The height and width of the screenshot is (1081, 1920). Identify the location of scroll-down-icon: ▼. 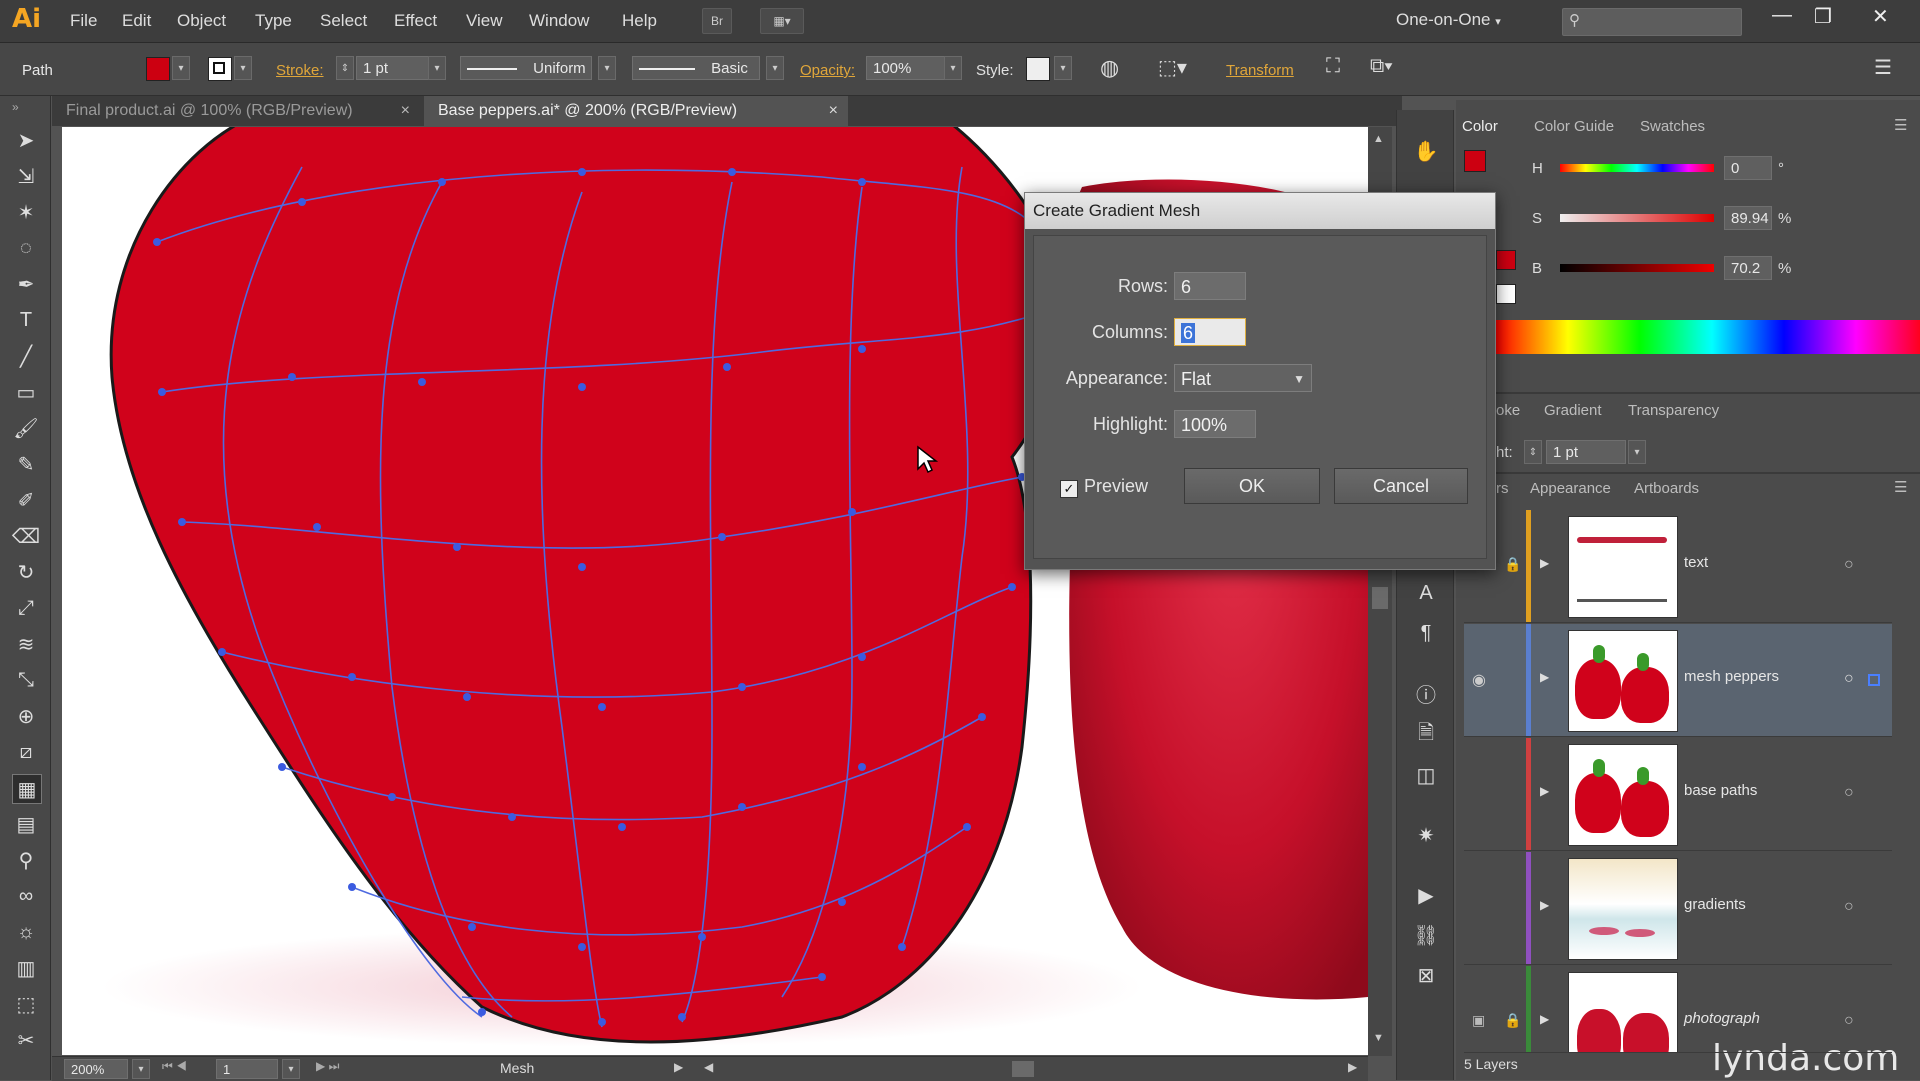
(1378, 1038).